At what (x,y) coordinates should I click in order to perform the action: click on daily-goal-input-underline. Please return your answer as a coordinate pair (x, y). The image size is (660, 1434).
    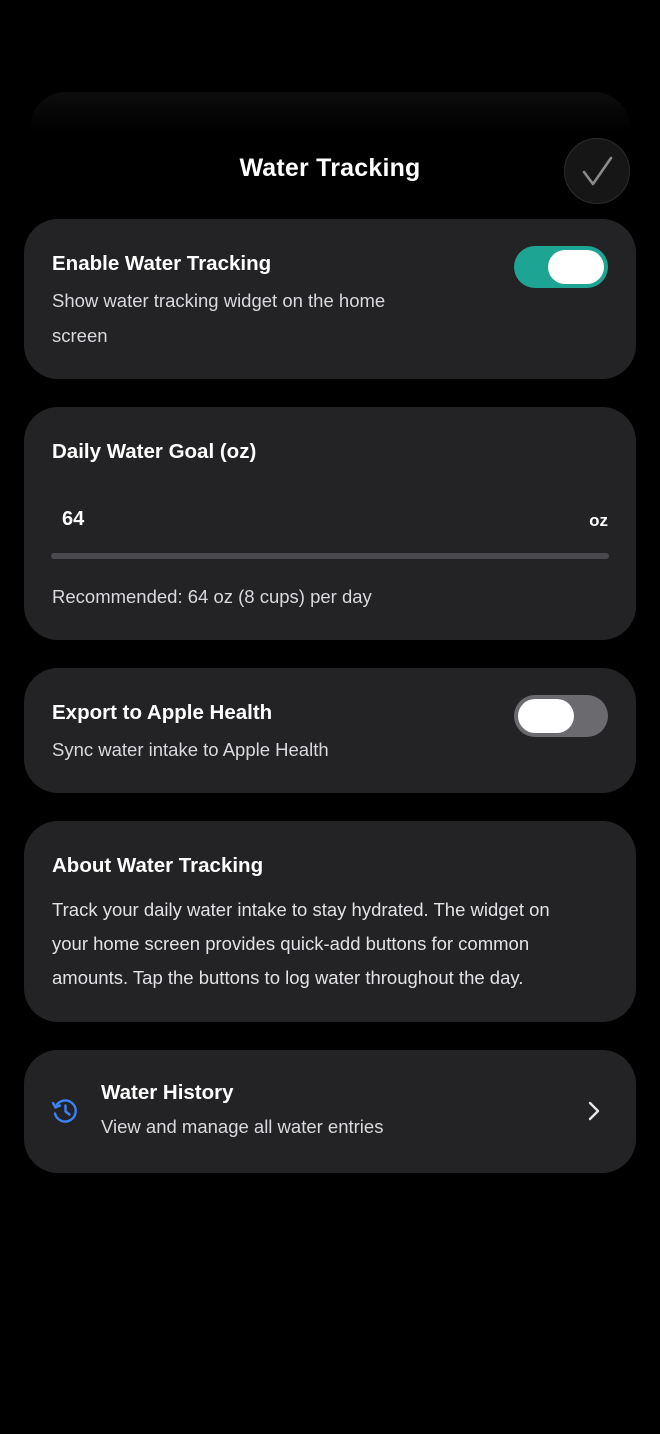
    Looking at the image, I should click on (330, 556).